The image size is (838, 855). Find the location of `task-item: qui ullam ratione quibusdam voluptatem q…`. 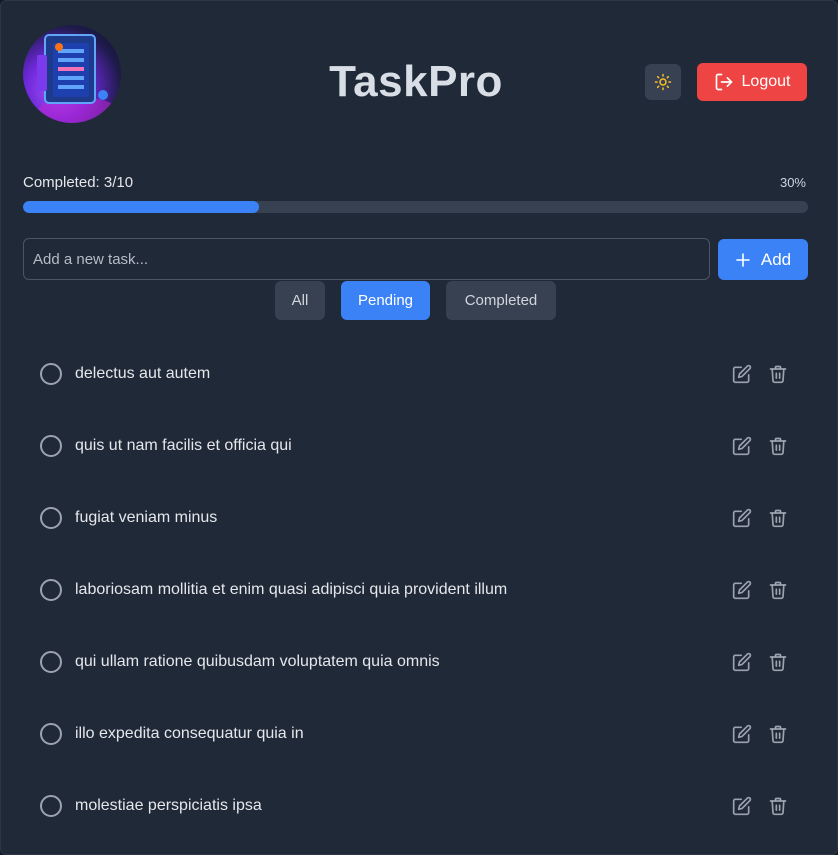

task-item: qui ullam ratione quibusdam voluptatem q… is located at coordinates (416, 662).